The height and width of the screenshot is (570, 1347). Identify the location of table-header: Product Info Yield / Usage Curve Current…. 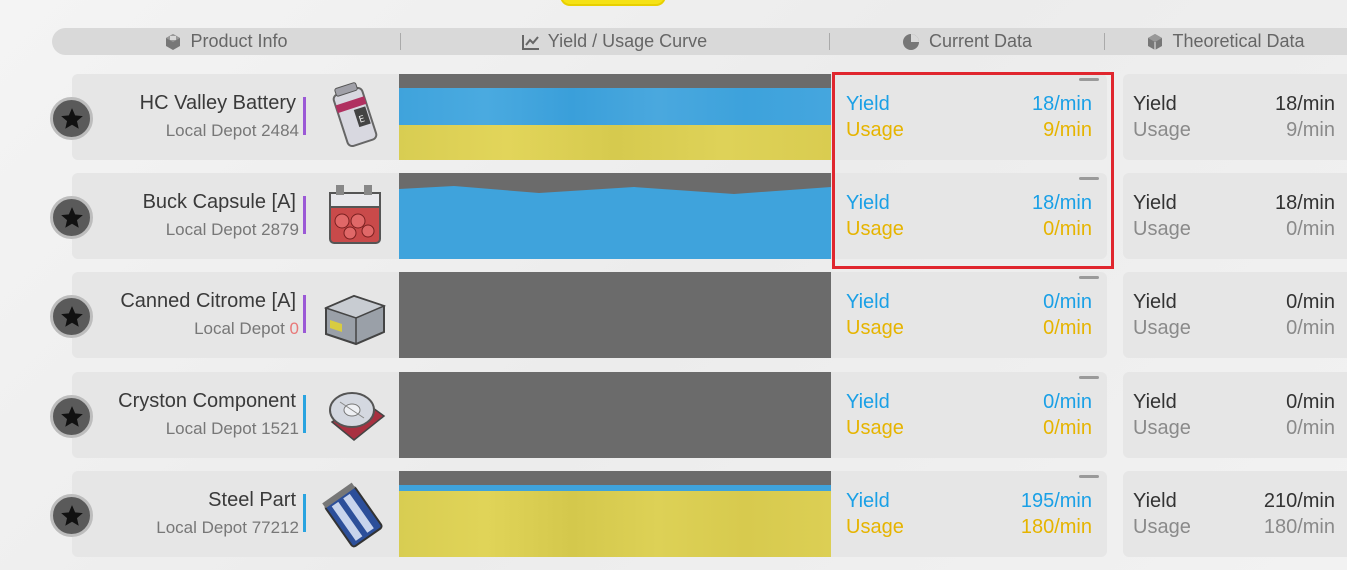
(699, 41).